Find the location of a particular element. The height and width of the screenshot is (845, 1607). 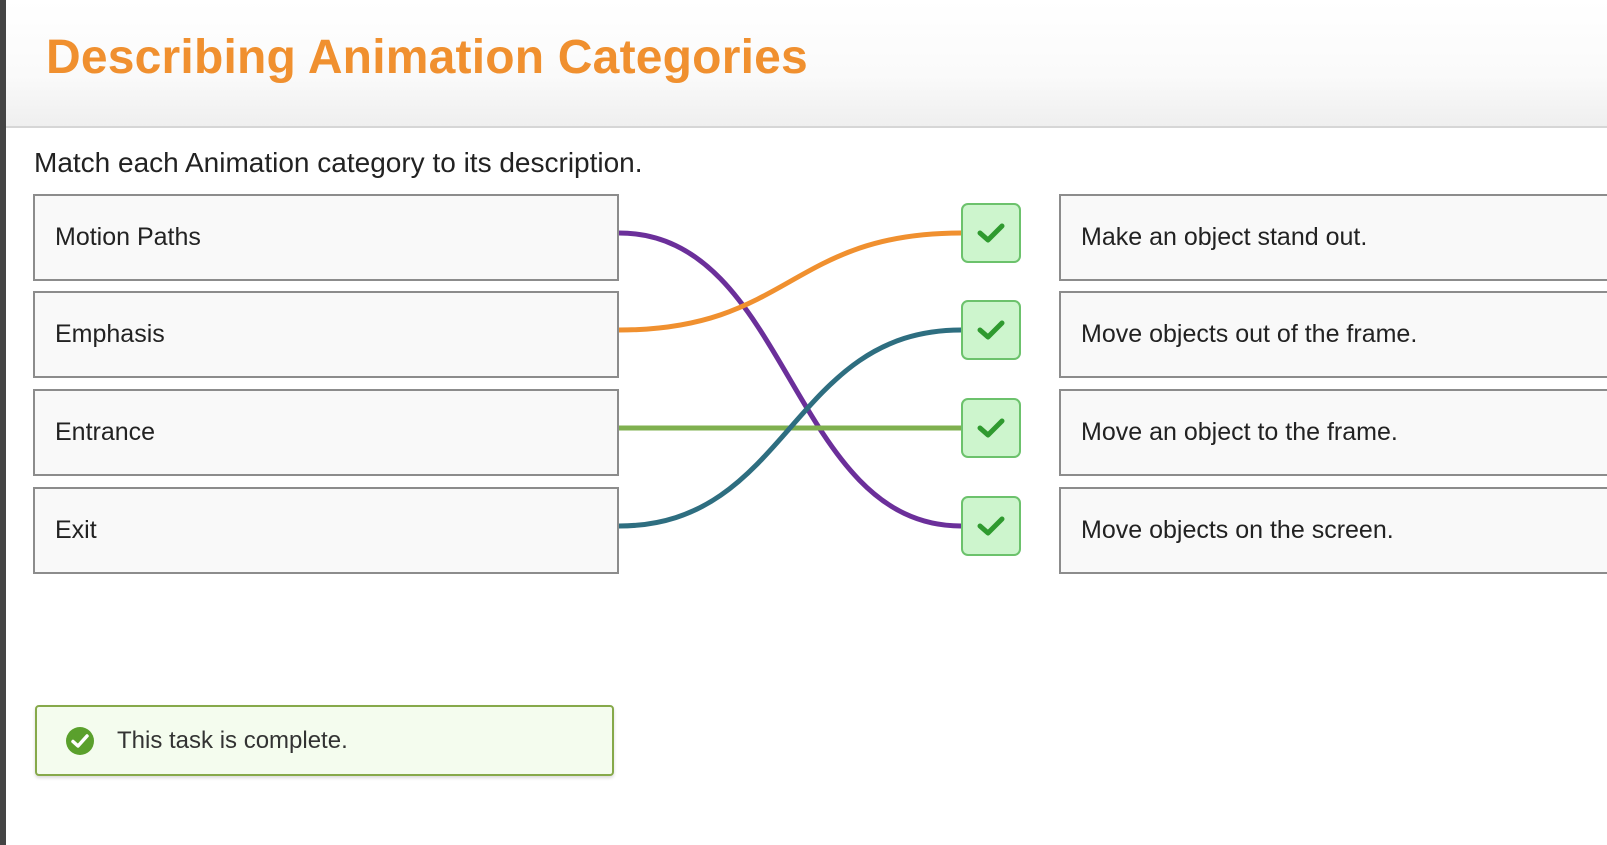

description-label: Move objects on the screen. is located at coordinates (1237, 530).